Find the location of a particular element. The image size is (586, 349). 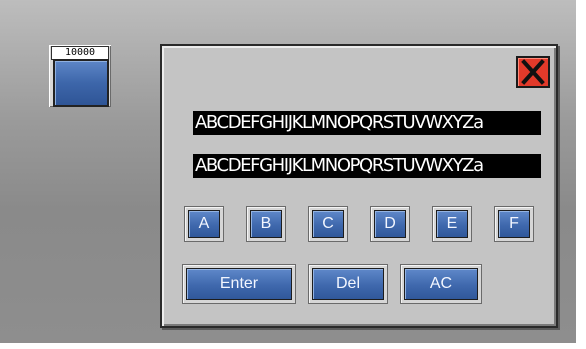

close-x-icon is located at coordinates (533, 72).